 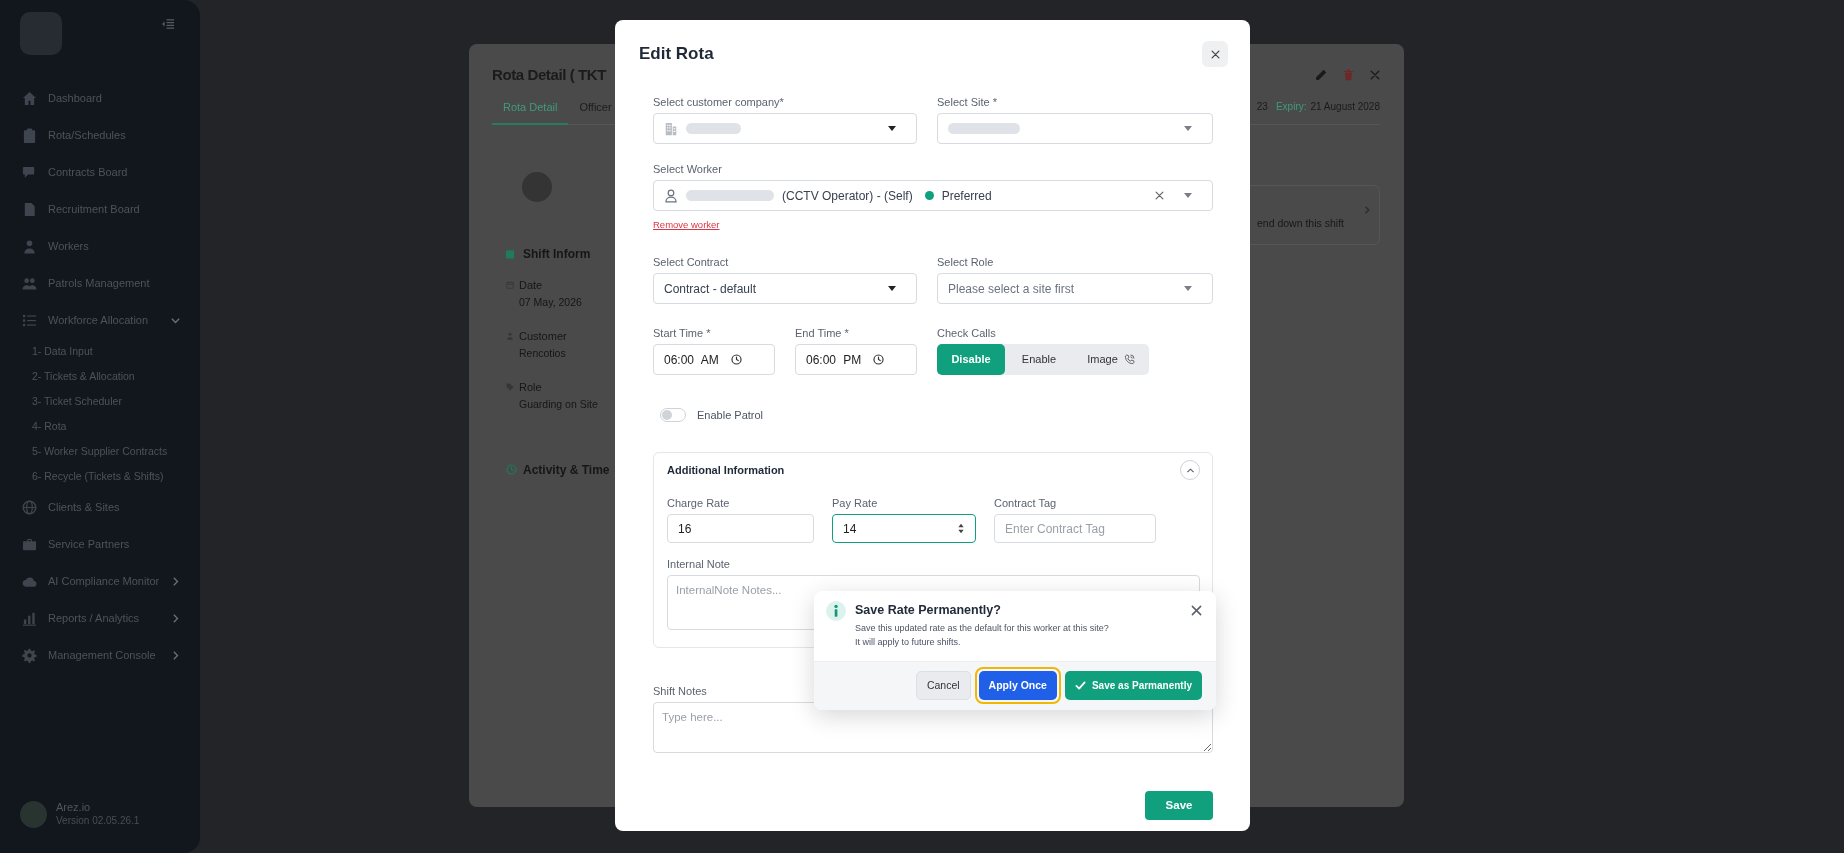 What do you see at coordinates (691, 262) in the screenshot?
I see `field-label: Select Contract` at bounding box center [691, 262].